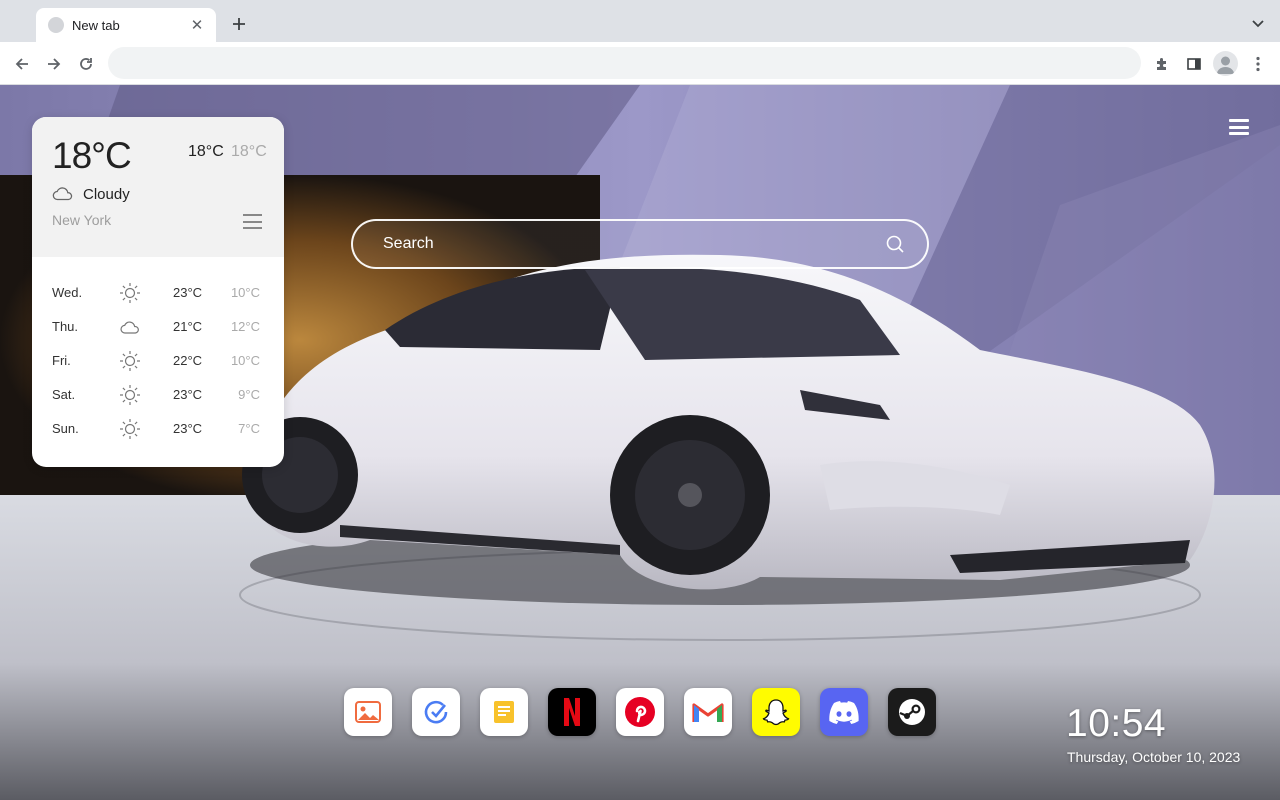  Describe the element at coordinates (92, 155) in the screenshot. I see `current-temperature: 18°C` at that location.